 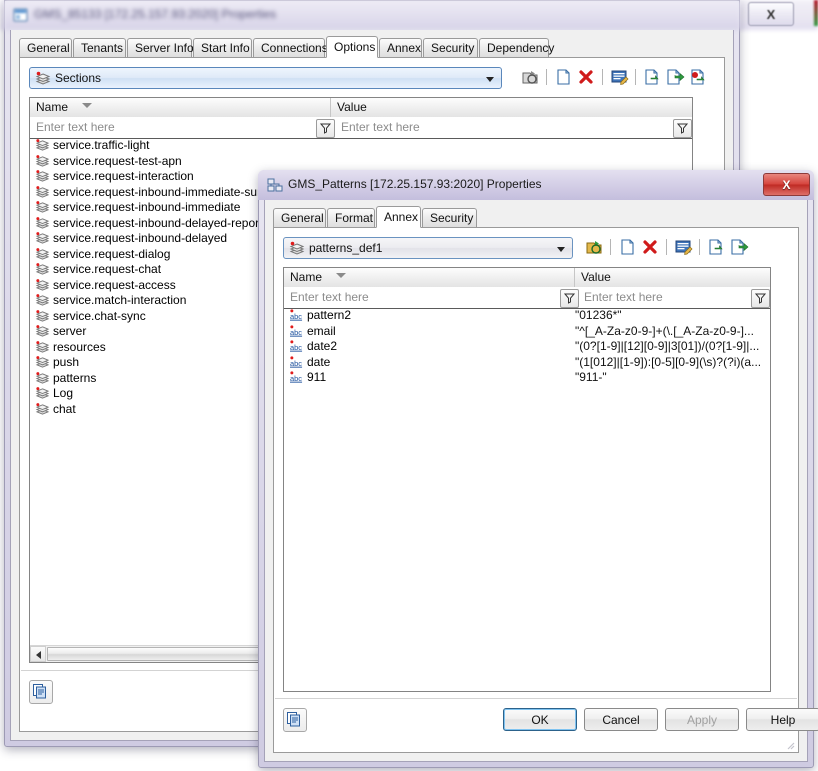 I want to click on table-row: service.request-test-apn, so click(x=361, y=162).